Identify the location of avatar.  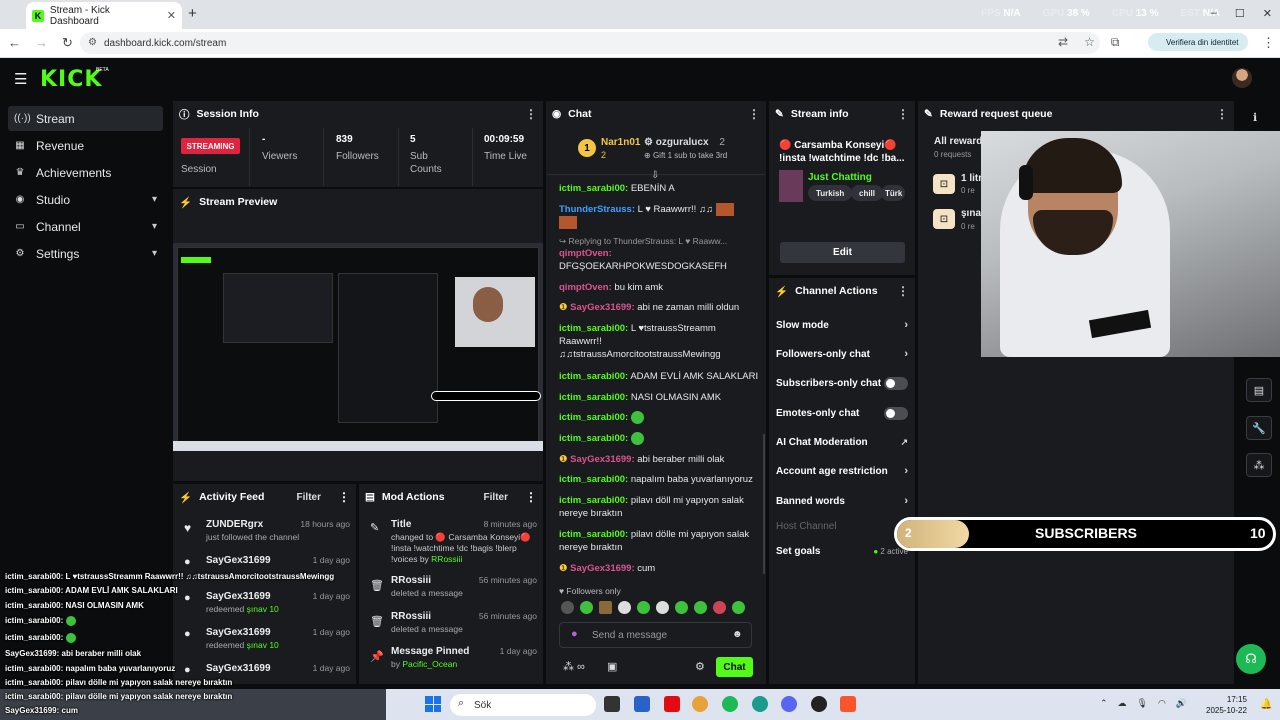
(1242, 78).